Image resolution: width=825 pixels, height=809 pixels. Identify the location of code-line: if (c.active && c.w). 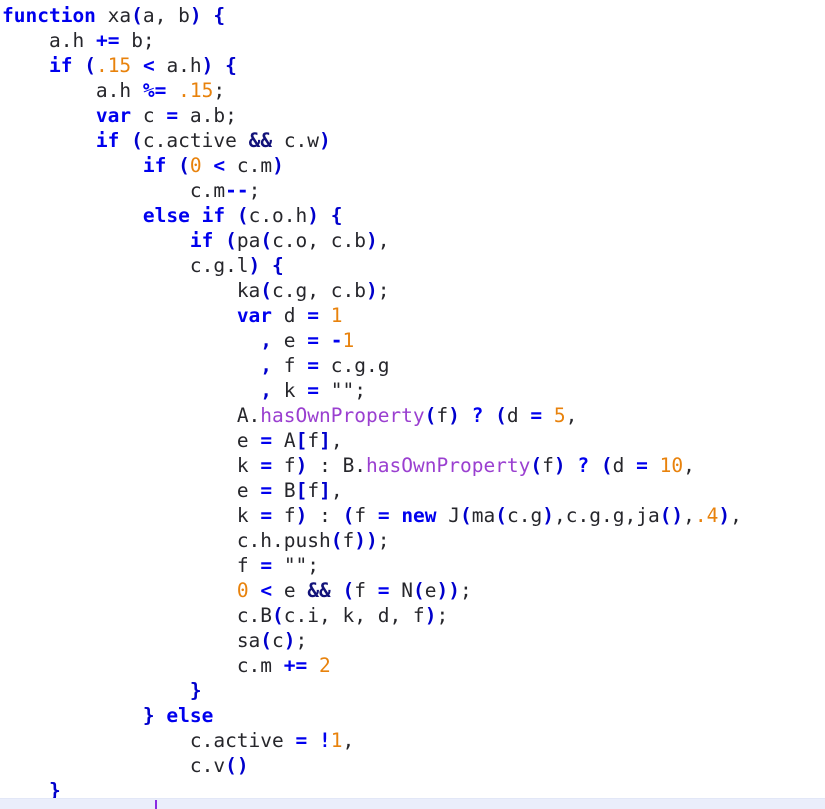
(213, 140).